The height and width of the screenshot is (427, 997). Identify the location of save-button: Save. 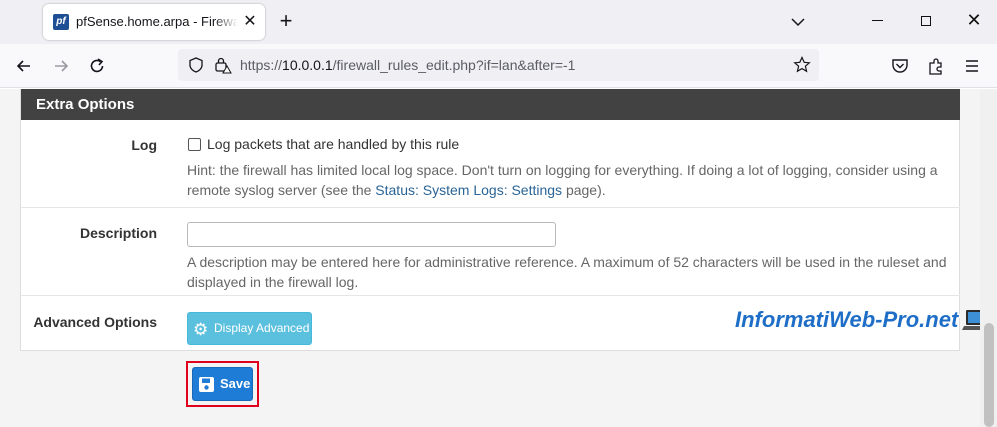
(222, 384).